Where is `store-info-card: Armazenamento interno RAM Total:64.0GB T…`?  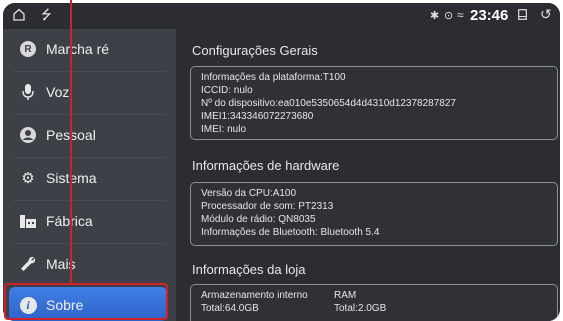 store-info-card: Armazenamento interno RAM Total:64.0GB T… is located at coordinates (374, 302).